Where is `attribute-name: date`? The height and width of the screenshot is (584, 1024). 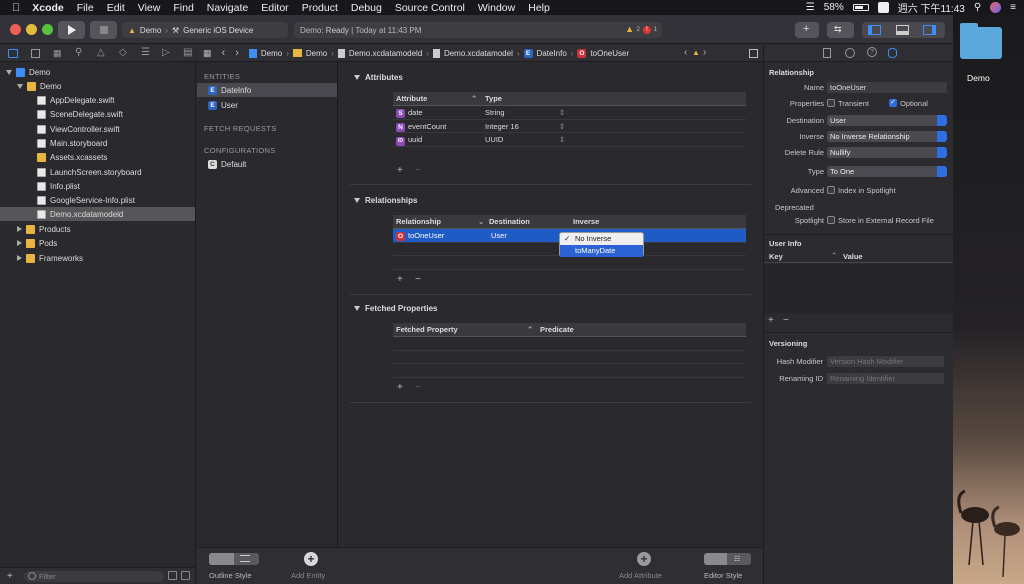 attribute-name: date is located at coordinates (415, 113).